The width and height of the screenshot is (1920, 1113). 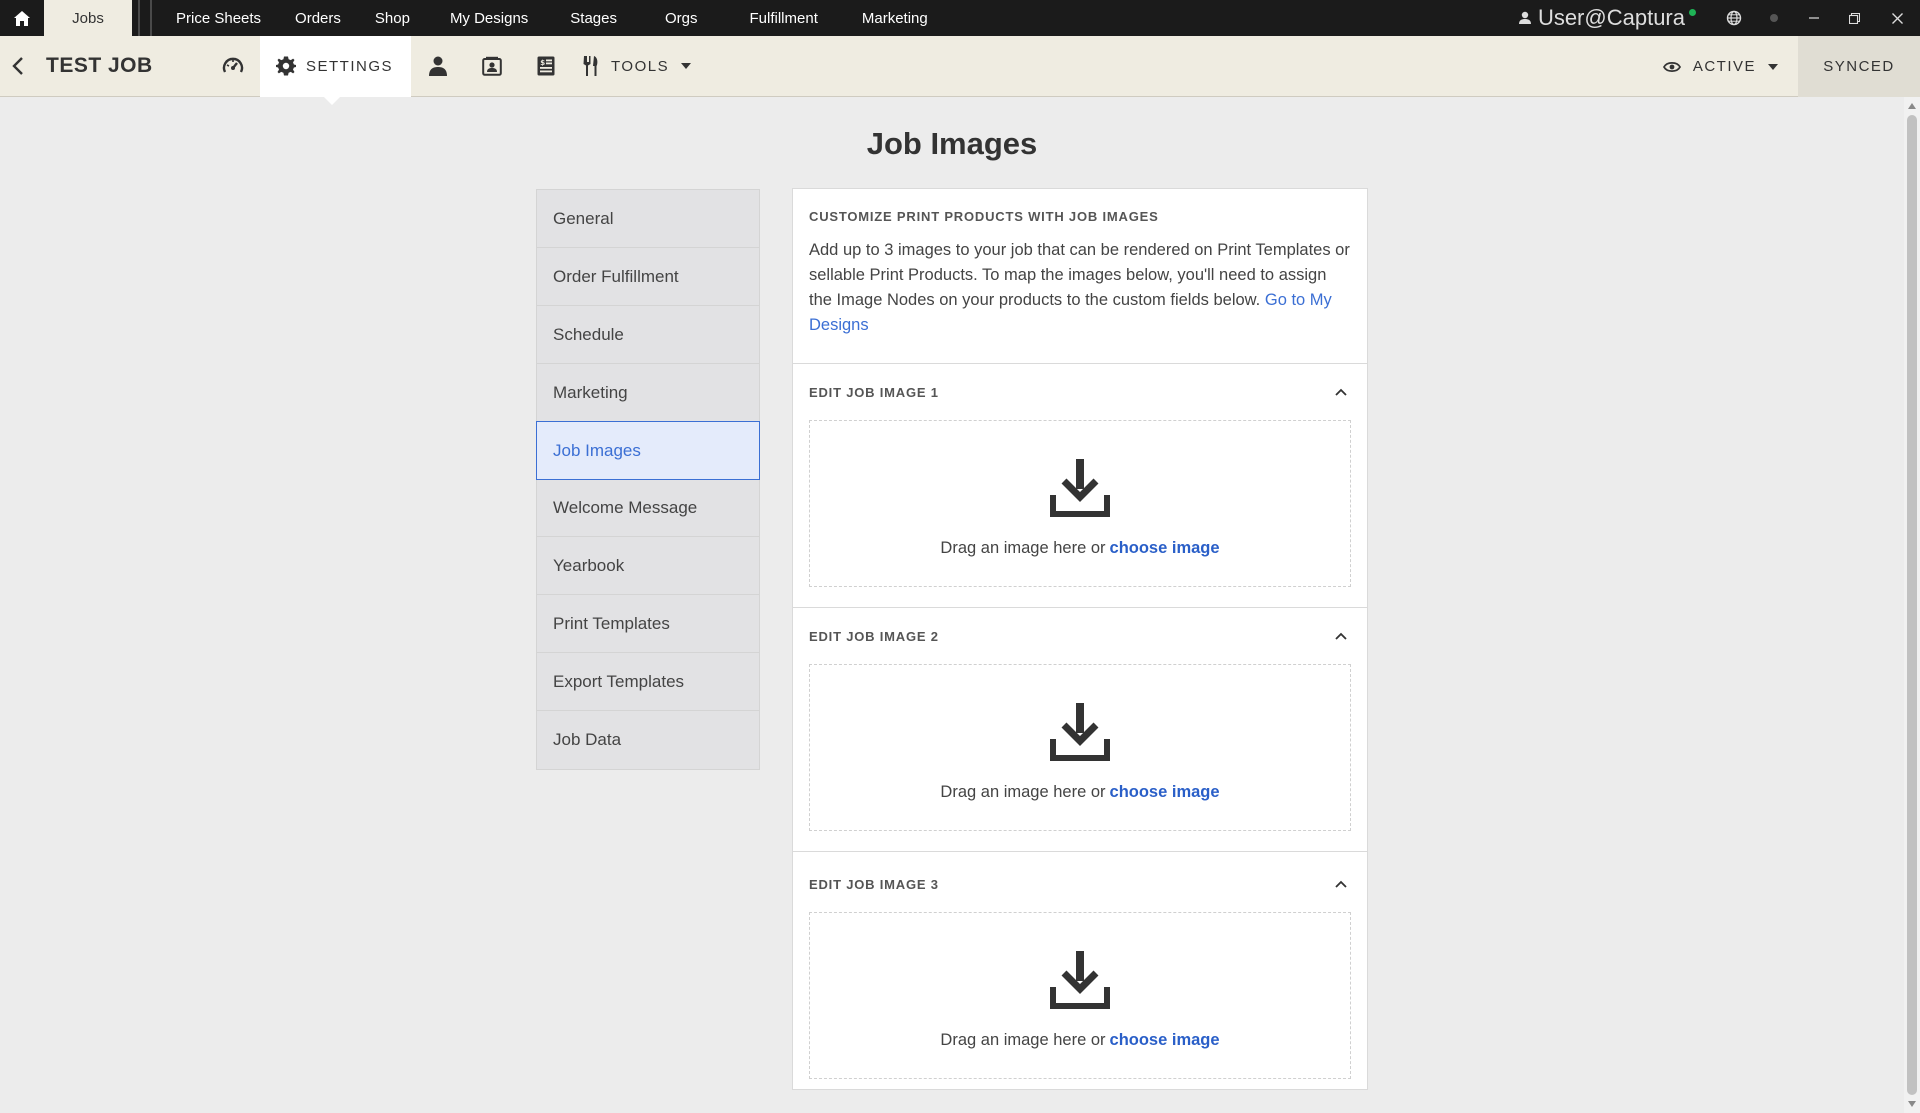 I want to click on close-window-button, so click(x=1897, y=18).